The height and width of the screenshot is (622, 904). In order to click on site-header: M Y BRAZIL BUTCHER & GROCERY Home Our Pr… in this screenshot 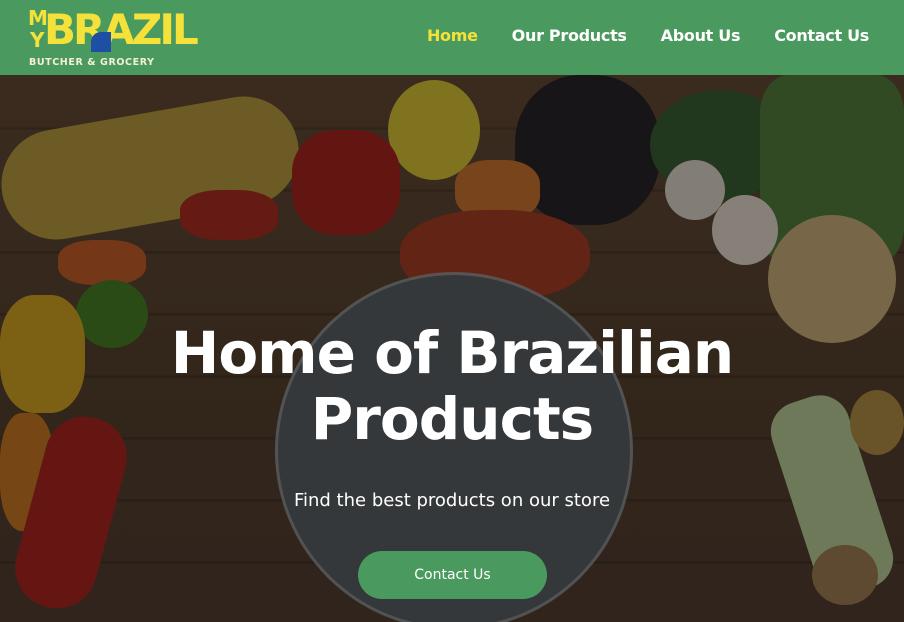, I will do `click(452, 37)`.